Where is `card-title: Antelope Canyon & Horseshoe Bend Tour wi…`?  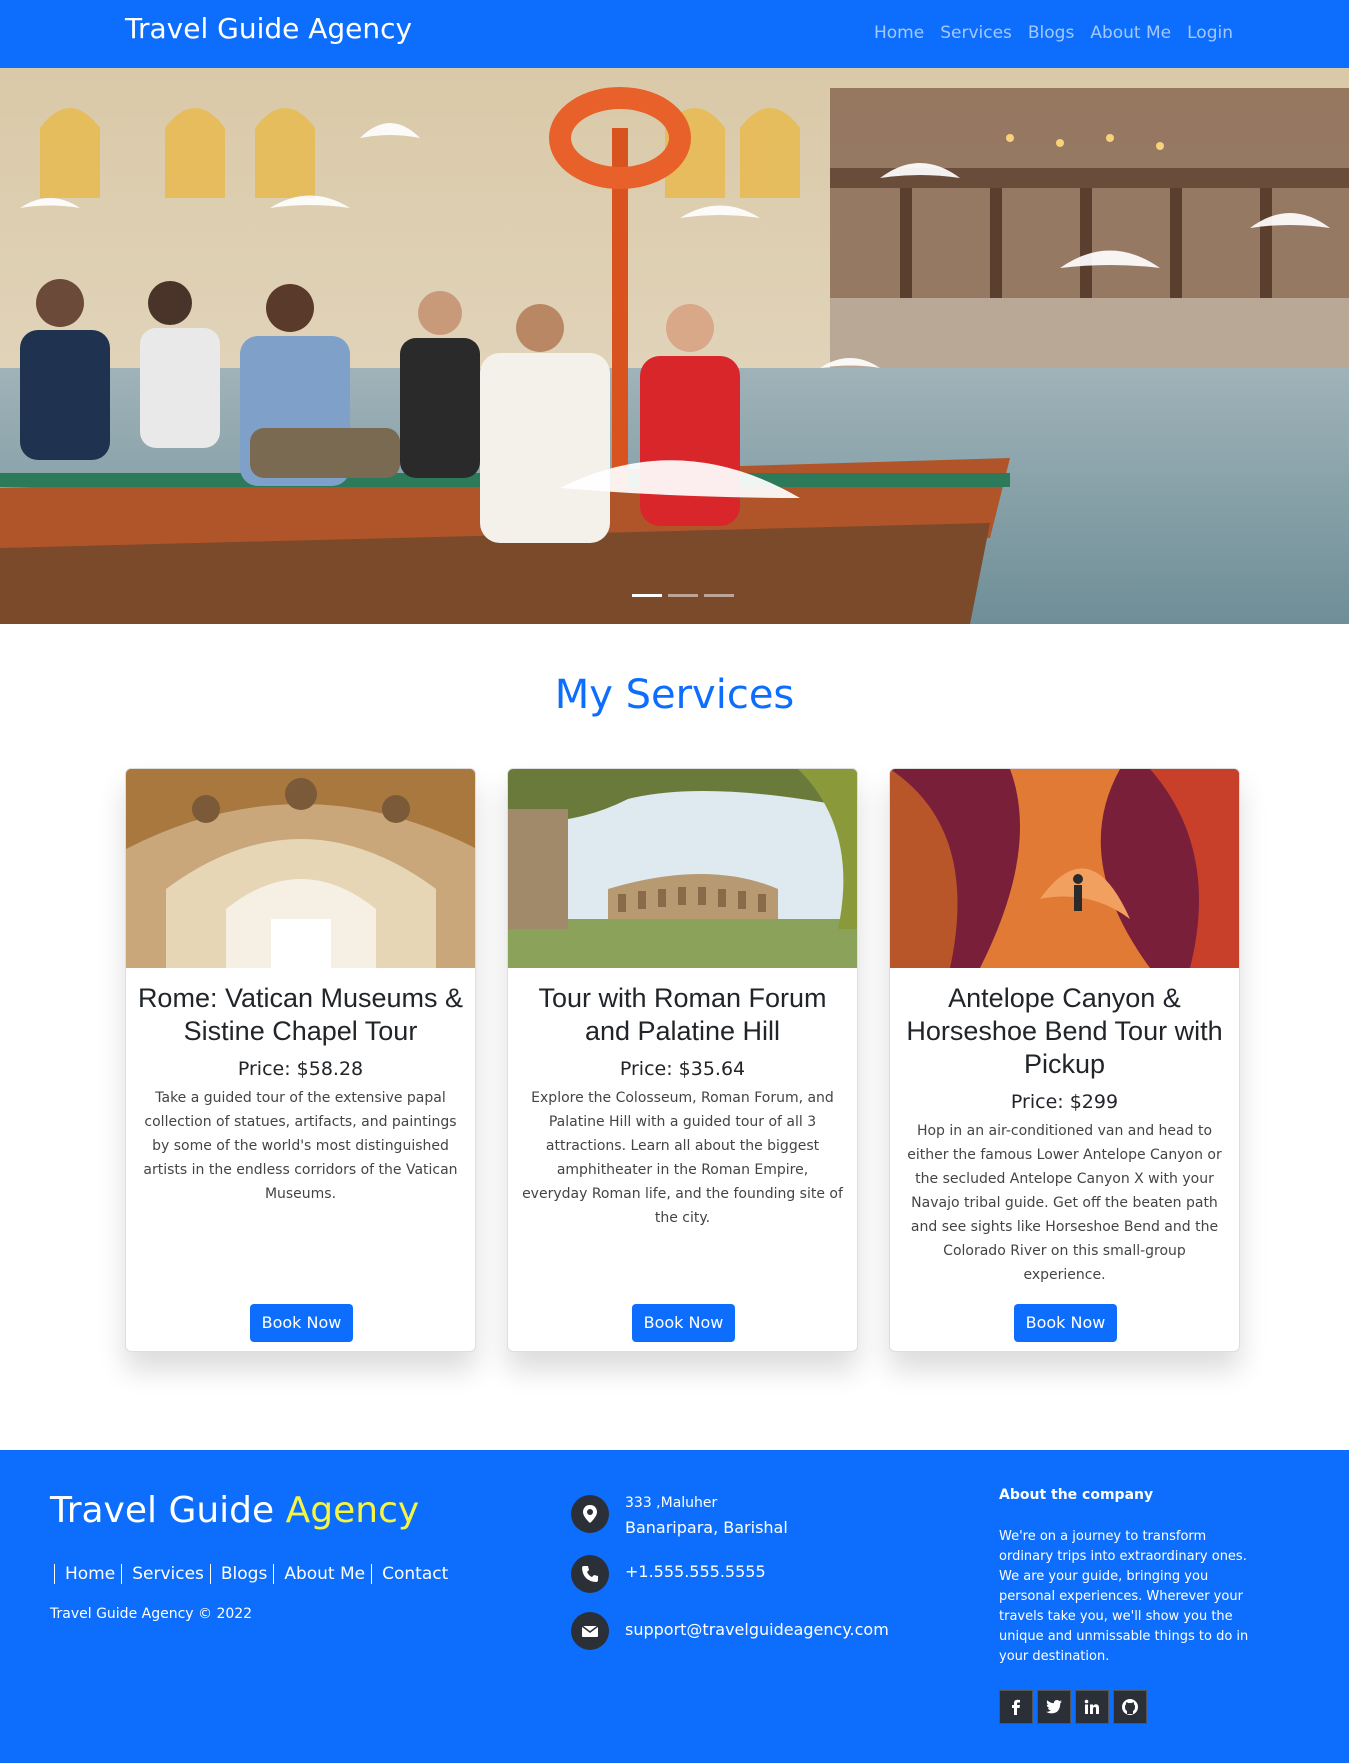
card-title: Antelope Canyon & Horseshoe Bend Tour wi… is located at coordinates (1064, 1031).